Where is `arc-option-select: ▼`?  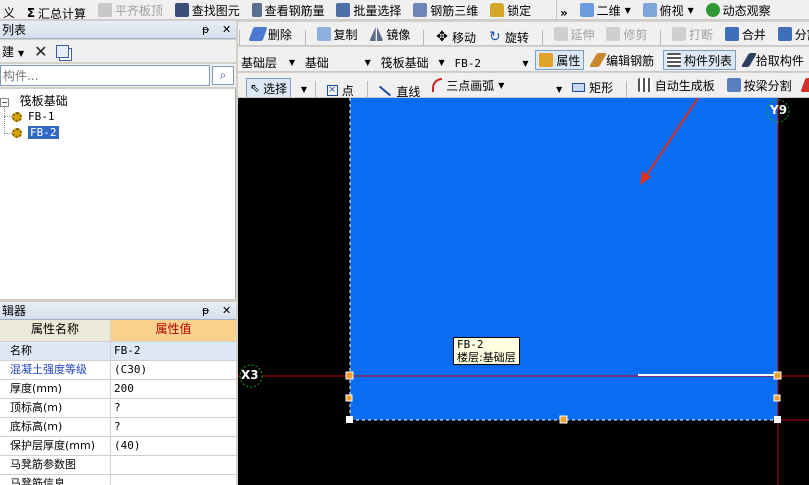
arc-option-select: ▼ is located at coordinates (539, 89).